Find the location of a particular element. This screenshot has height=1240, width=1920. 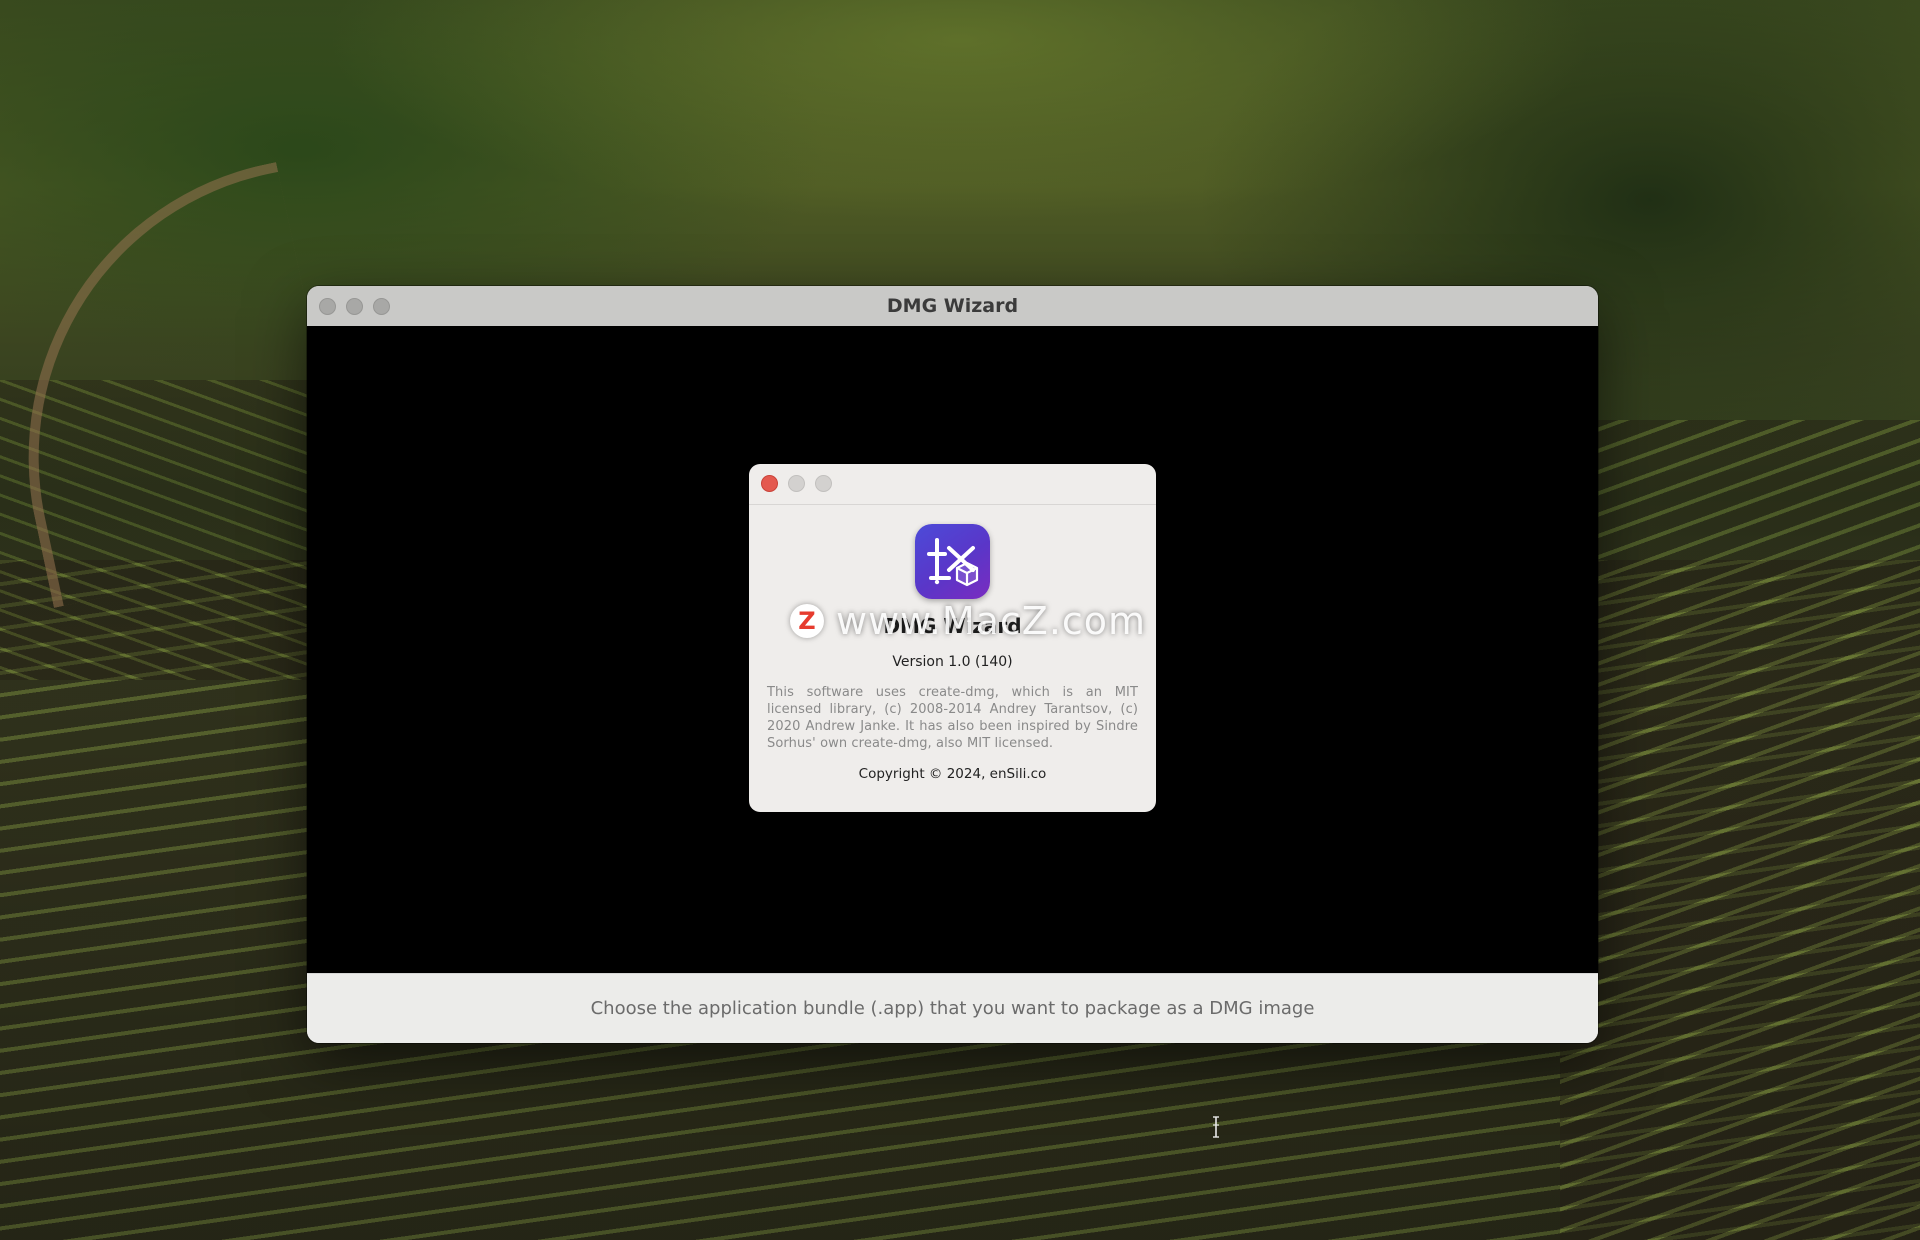

about-minimize-button is located at coordinates (796, 483).